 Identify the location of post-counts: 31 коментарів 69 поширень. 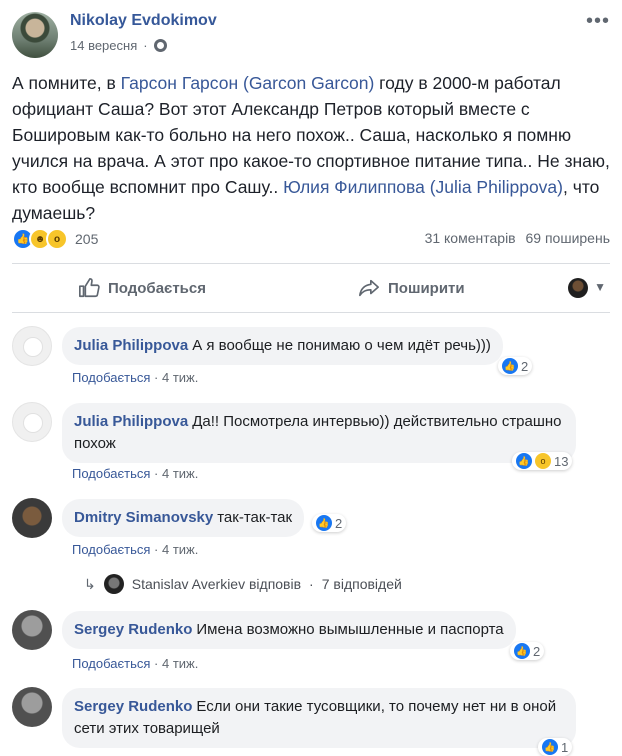
(517, 238).